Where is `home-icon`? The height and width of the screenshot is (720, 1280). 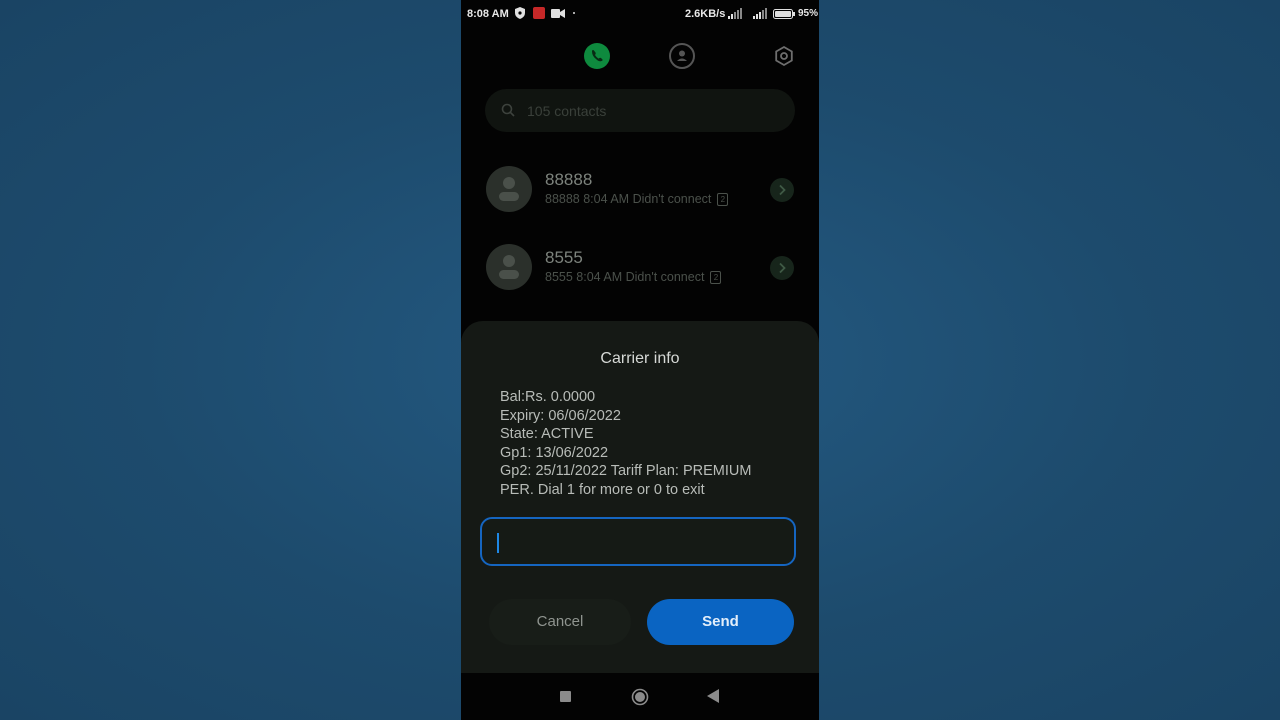
home-icon is located at coordinates (640, 697).